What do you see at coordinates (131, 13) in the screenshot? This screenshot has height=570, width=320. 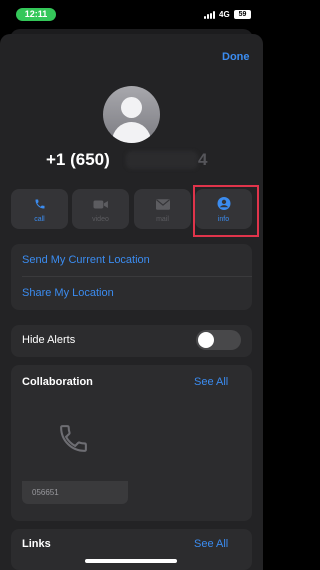 I see `status-bar: 12:11 4G 59` at bounding box center [131, 13].